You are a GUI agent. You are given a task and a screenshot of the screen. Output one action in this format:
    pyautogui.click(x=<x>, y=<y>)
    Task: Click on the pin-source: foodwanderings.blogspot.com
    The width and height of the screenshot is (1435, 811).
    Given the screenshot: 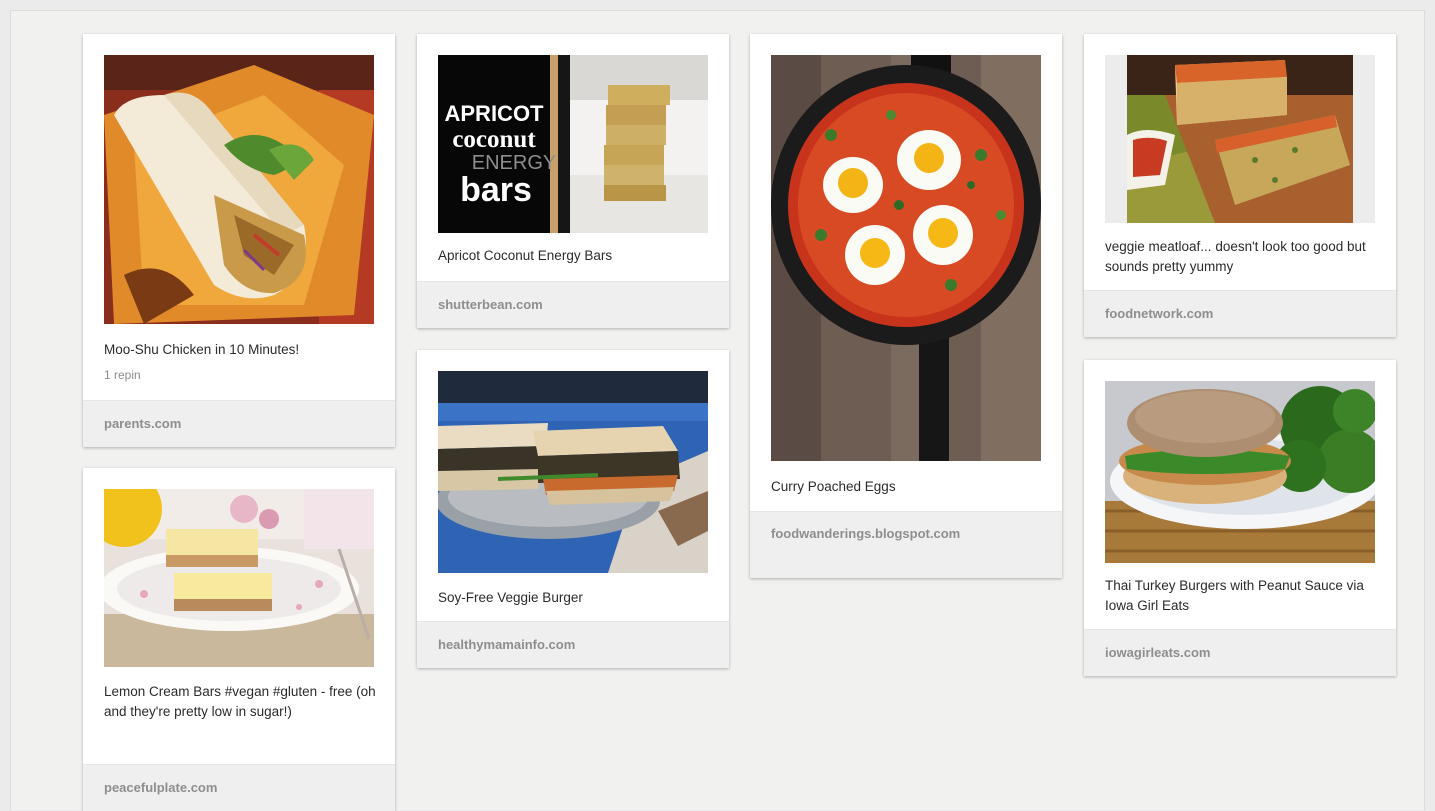 What is the action you would take?
    pyautogui.click(x=906, y=544)
    